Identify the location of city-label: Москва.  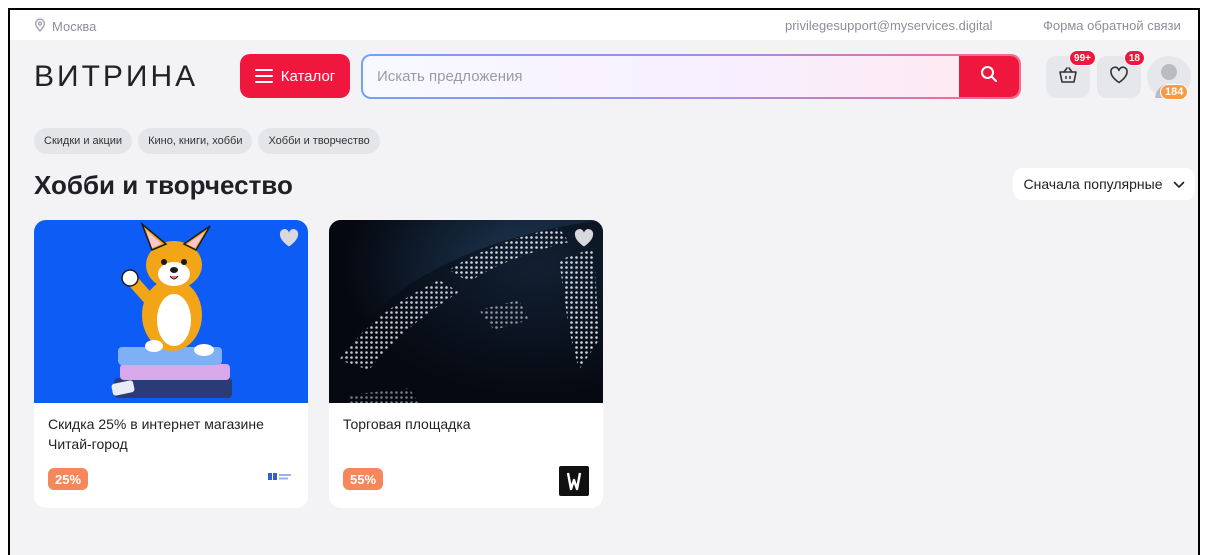
(74, 26).